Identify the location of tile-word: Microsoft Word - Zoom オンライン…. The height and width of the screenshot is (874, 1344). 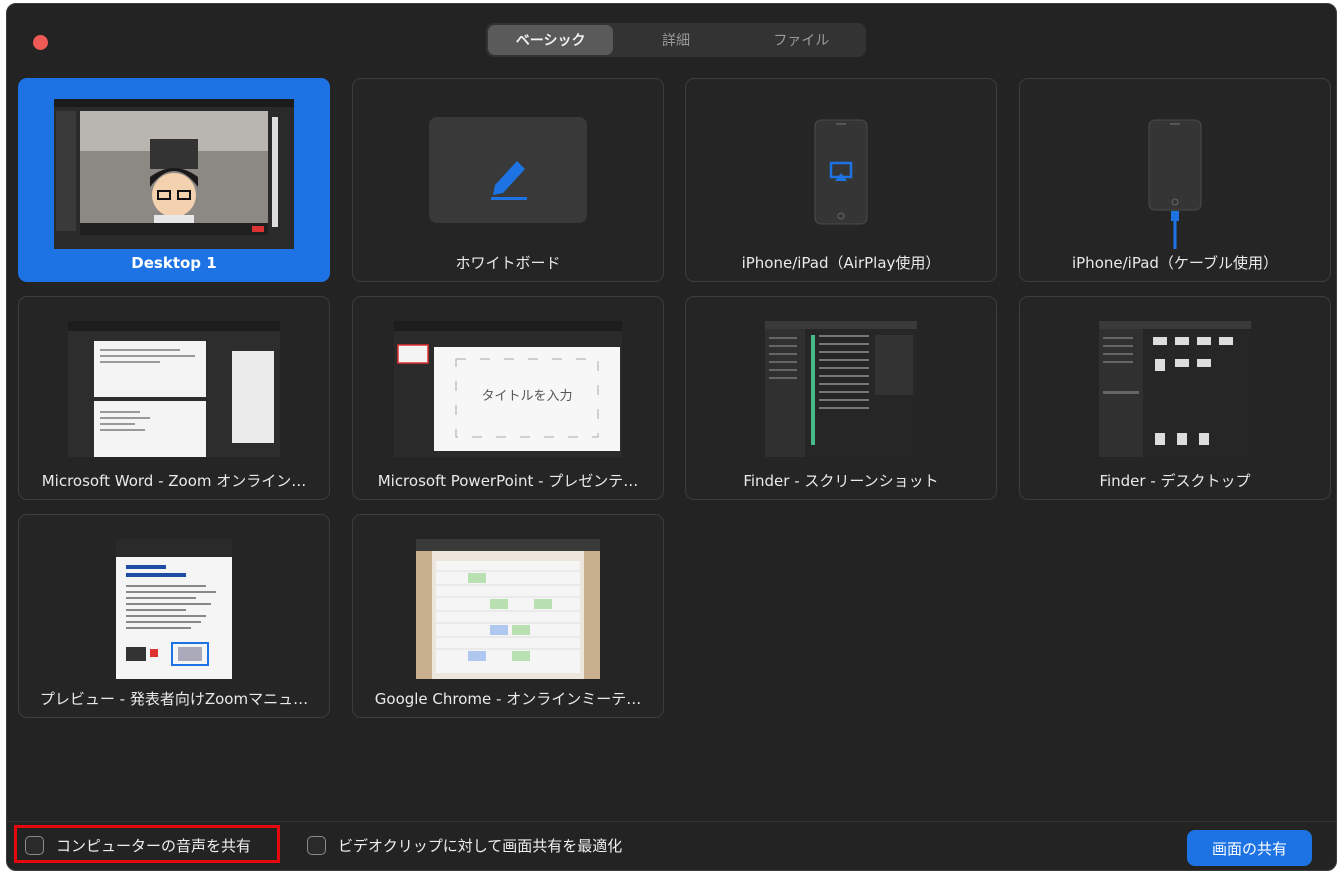
(174, 398).